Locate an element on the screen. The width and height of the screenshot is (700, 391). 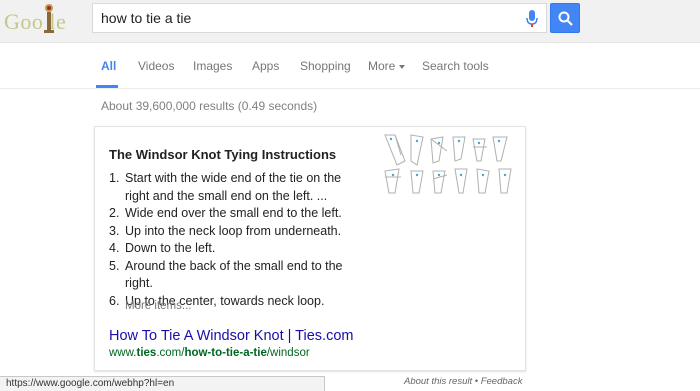
caret-down-icon is located at coordinates (402, 66).